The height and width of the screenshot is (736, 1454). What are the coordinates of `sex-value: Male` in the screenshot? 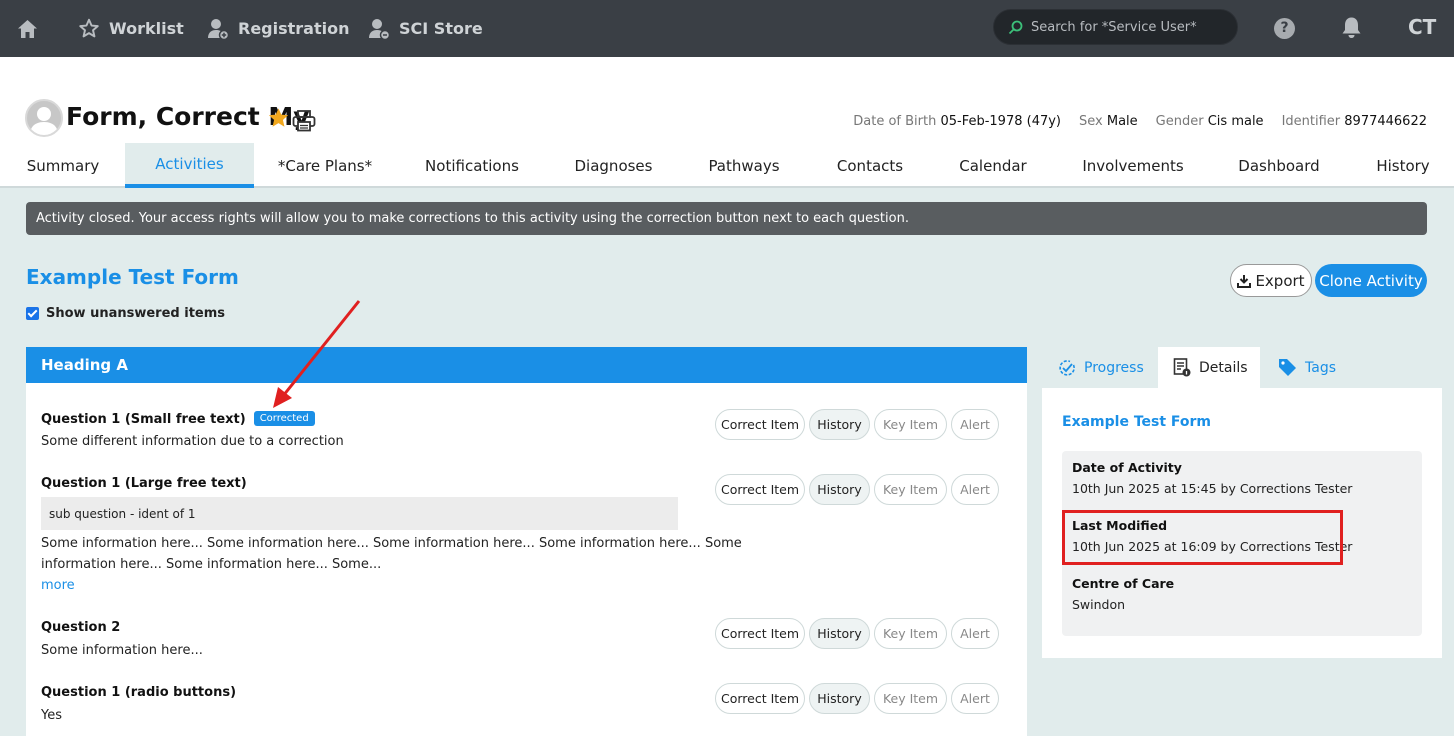 It's located at (1122, 121).